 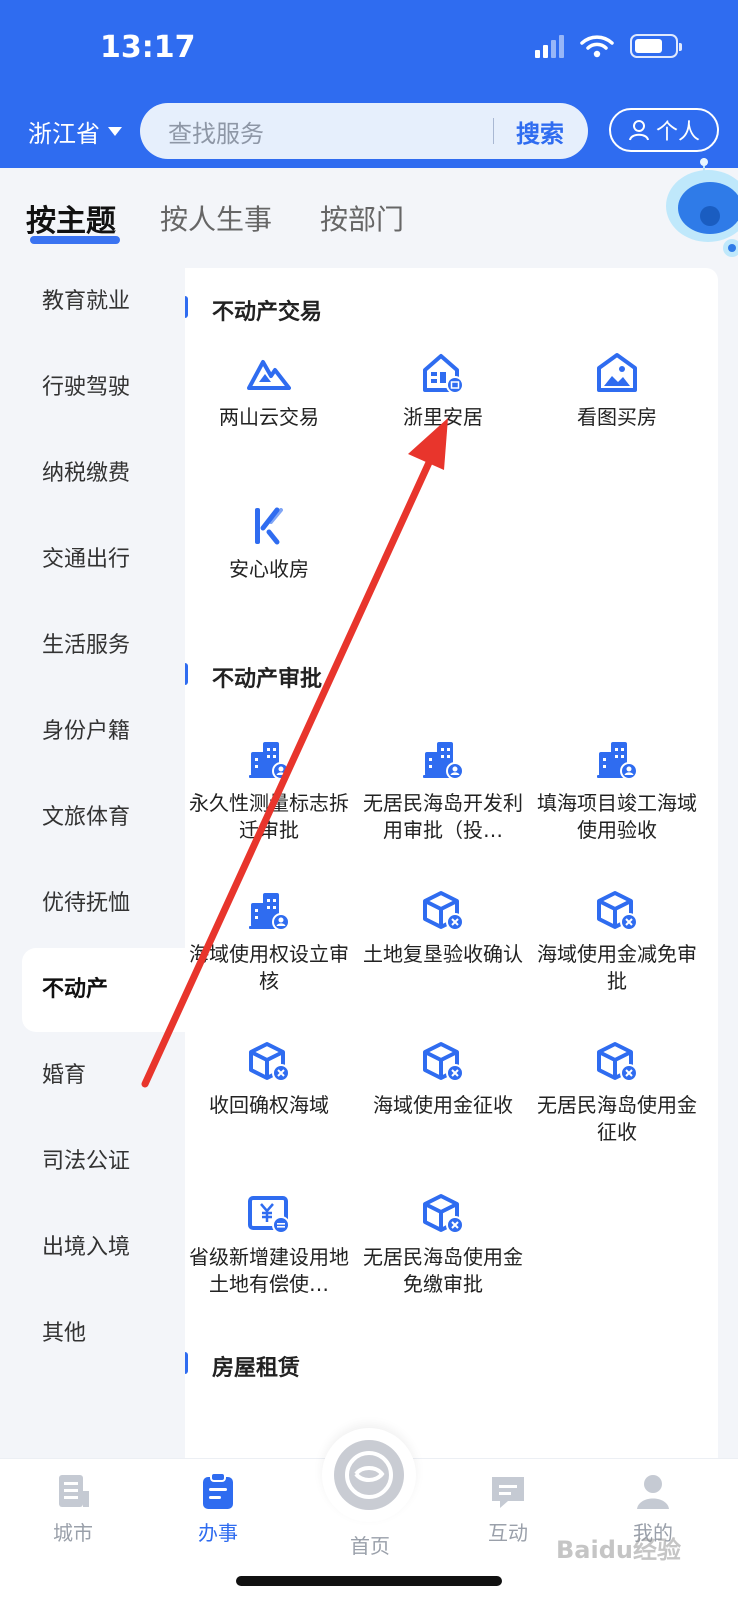 What do you see at coordinates (92, 818) in the screenshot?
I see `sidebar-item-culture-sports: 文旅体育` at bounding box center [92, 818].